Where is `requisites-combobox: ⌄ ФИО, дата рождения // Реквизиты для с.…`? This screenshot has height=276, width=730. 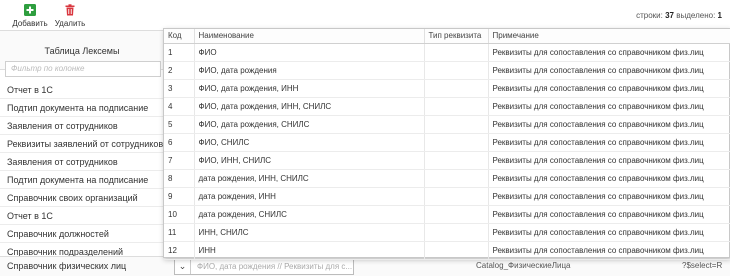
requisites-combobox: ⌄ ФИО, дата рождения // Реквизиты для с.… is located at coordinates (264, 267).